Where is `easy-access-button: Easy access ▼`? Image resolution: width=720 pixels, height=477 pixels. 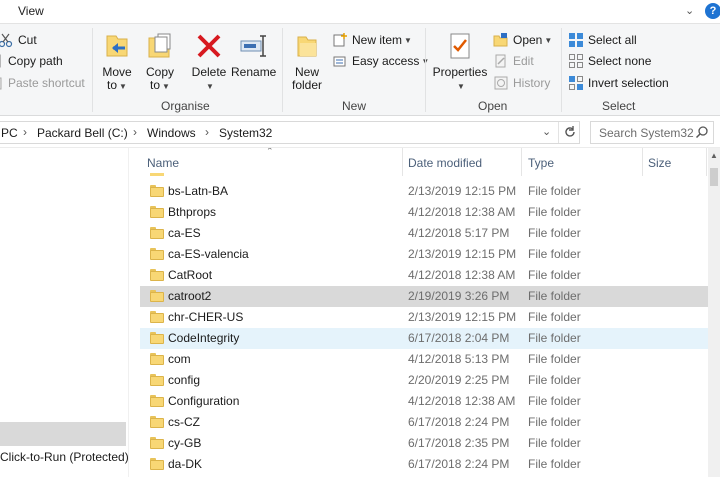
easy-access-button: Easy access ▼ is located at coordinates (380, 61).